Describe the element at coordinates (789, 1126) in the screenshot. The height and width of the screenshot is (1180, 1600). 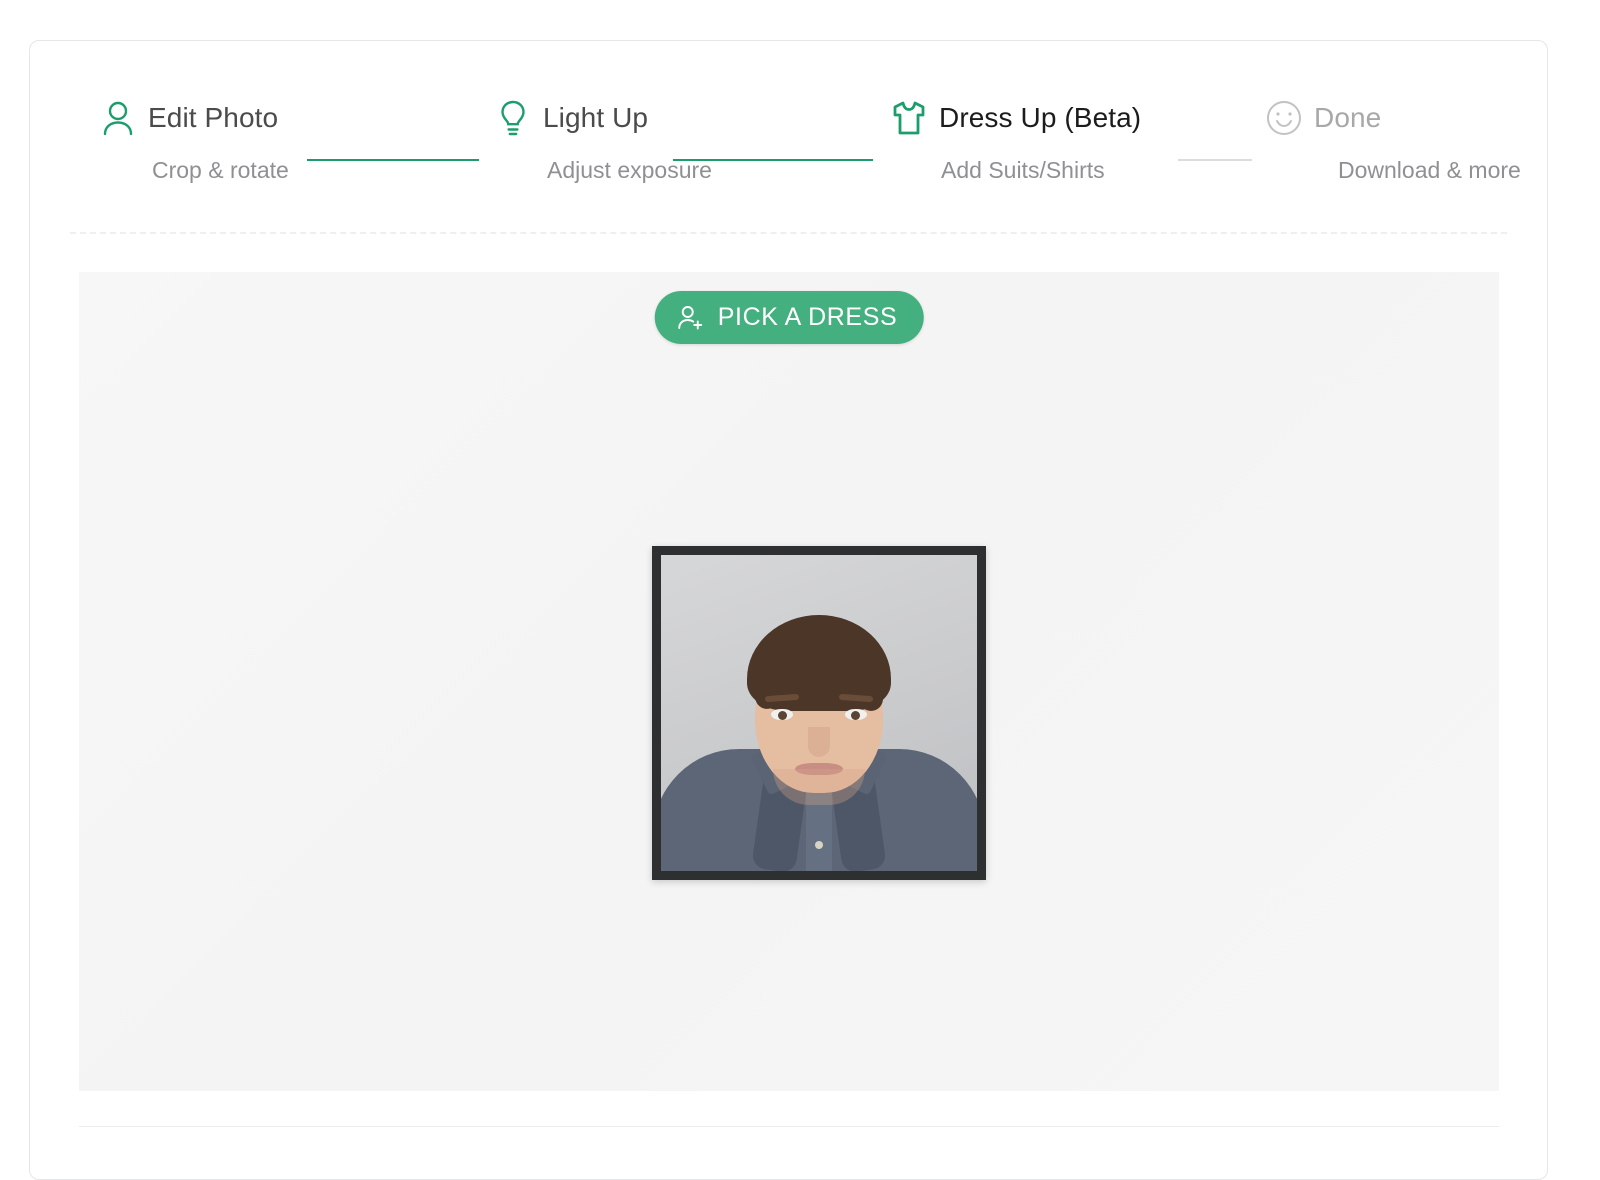
I see `bottom-divider` at that location.